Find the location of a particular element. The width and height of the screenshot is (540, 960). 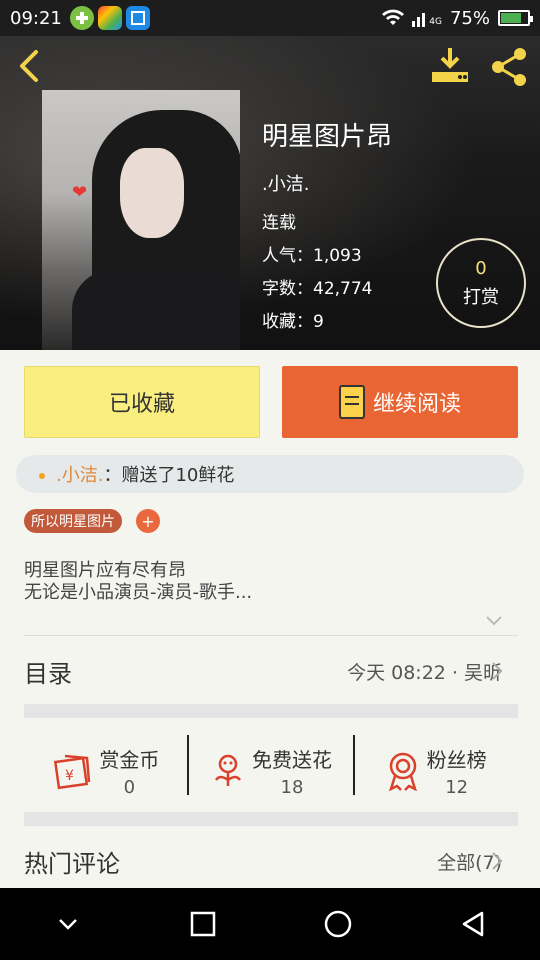

stat-value: 12 is located at coordinates (457, 787).